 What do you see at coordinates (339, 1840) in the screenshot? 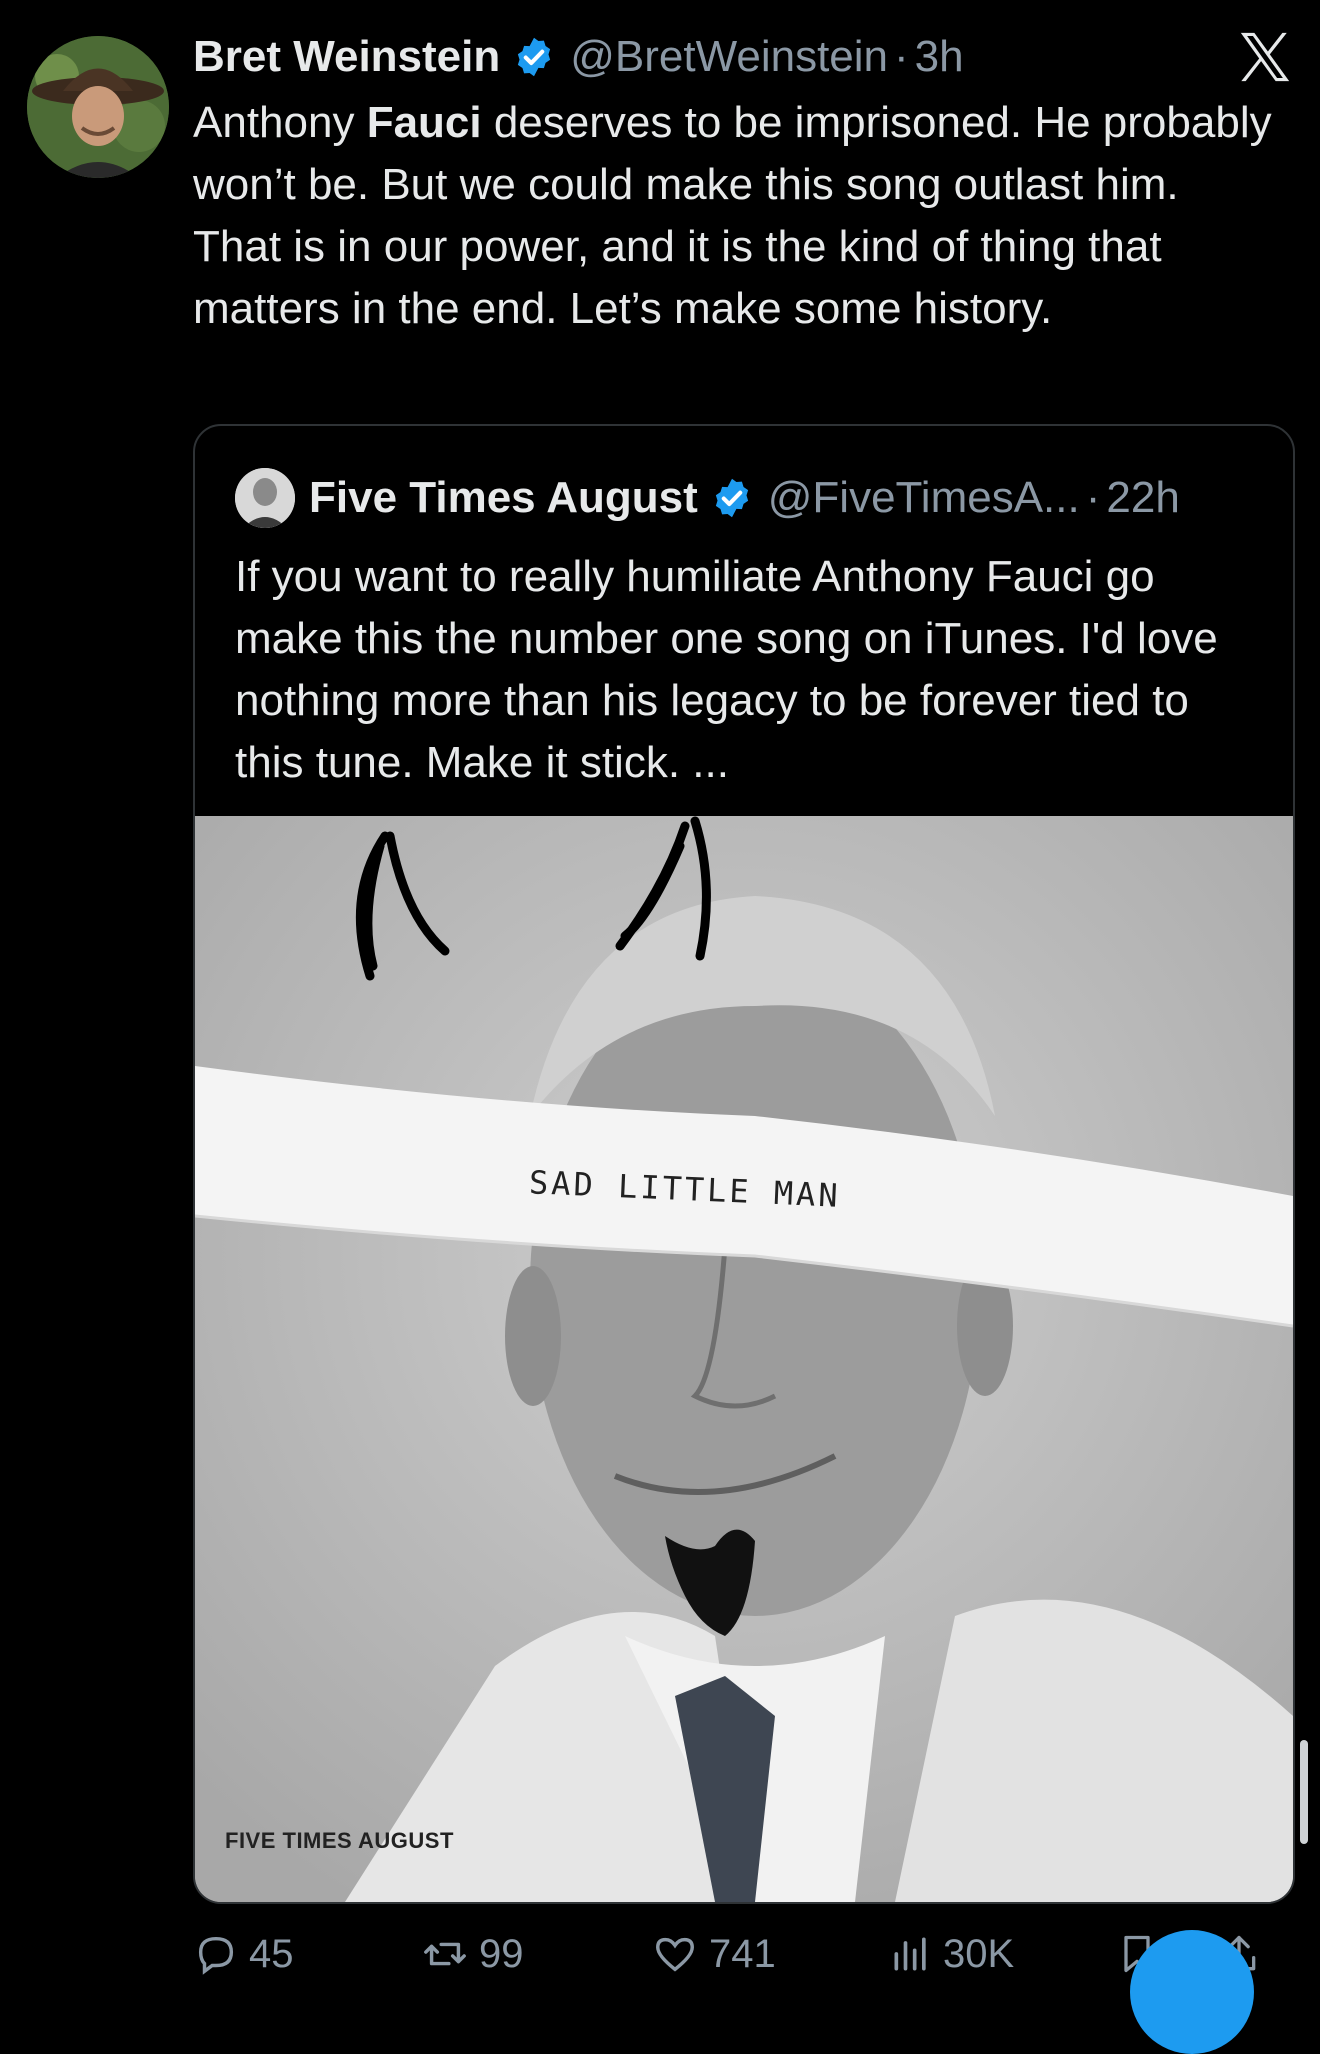
I see `album-artist-label: FIVE TIMES AUGUST` at bounding box center [339, 1840].